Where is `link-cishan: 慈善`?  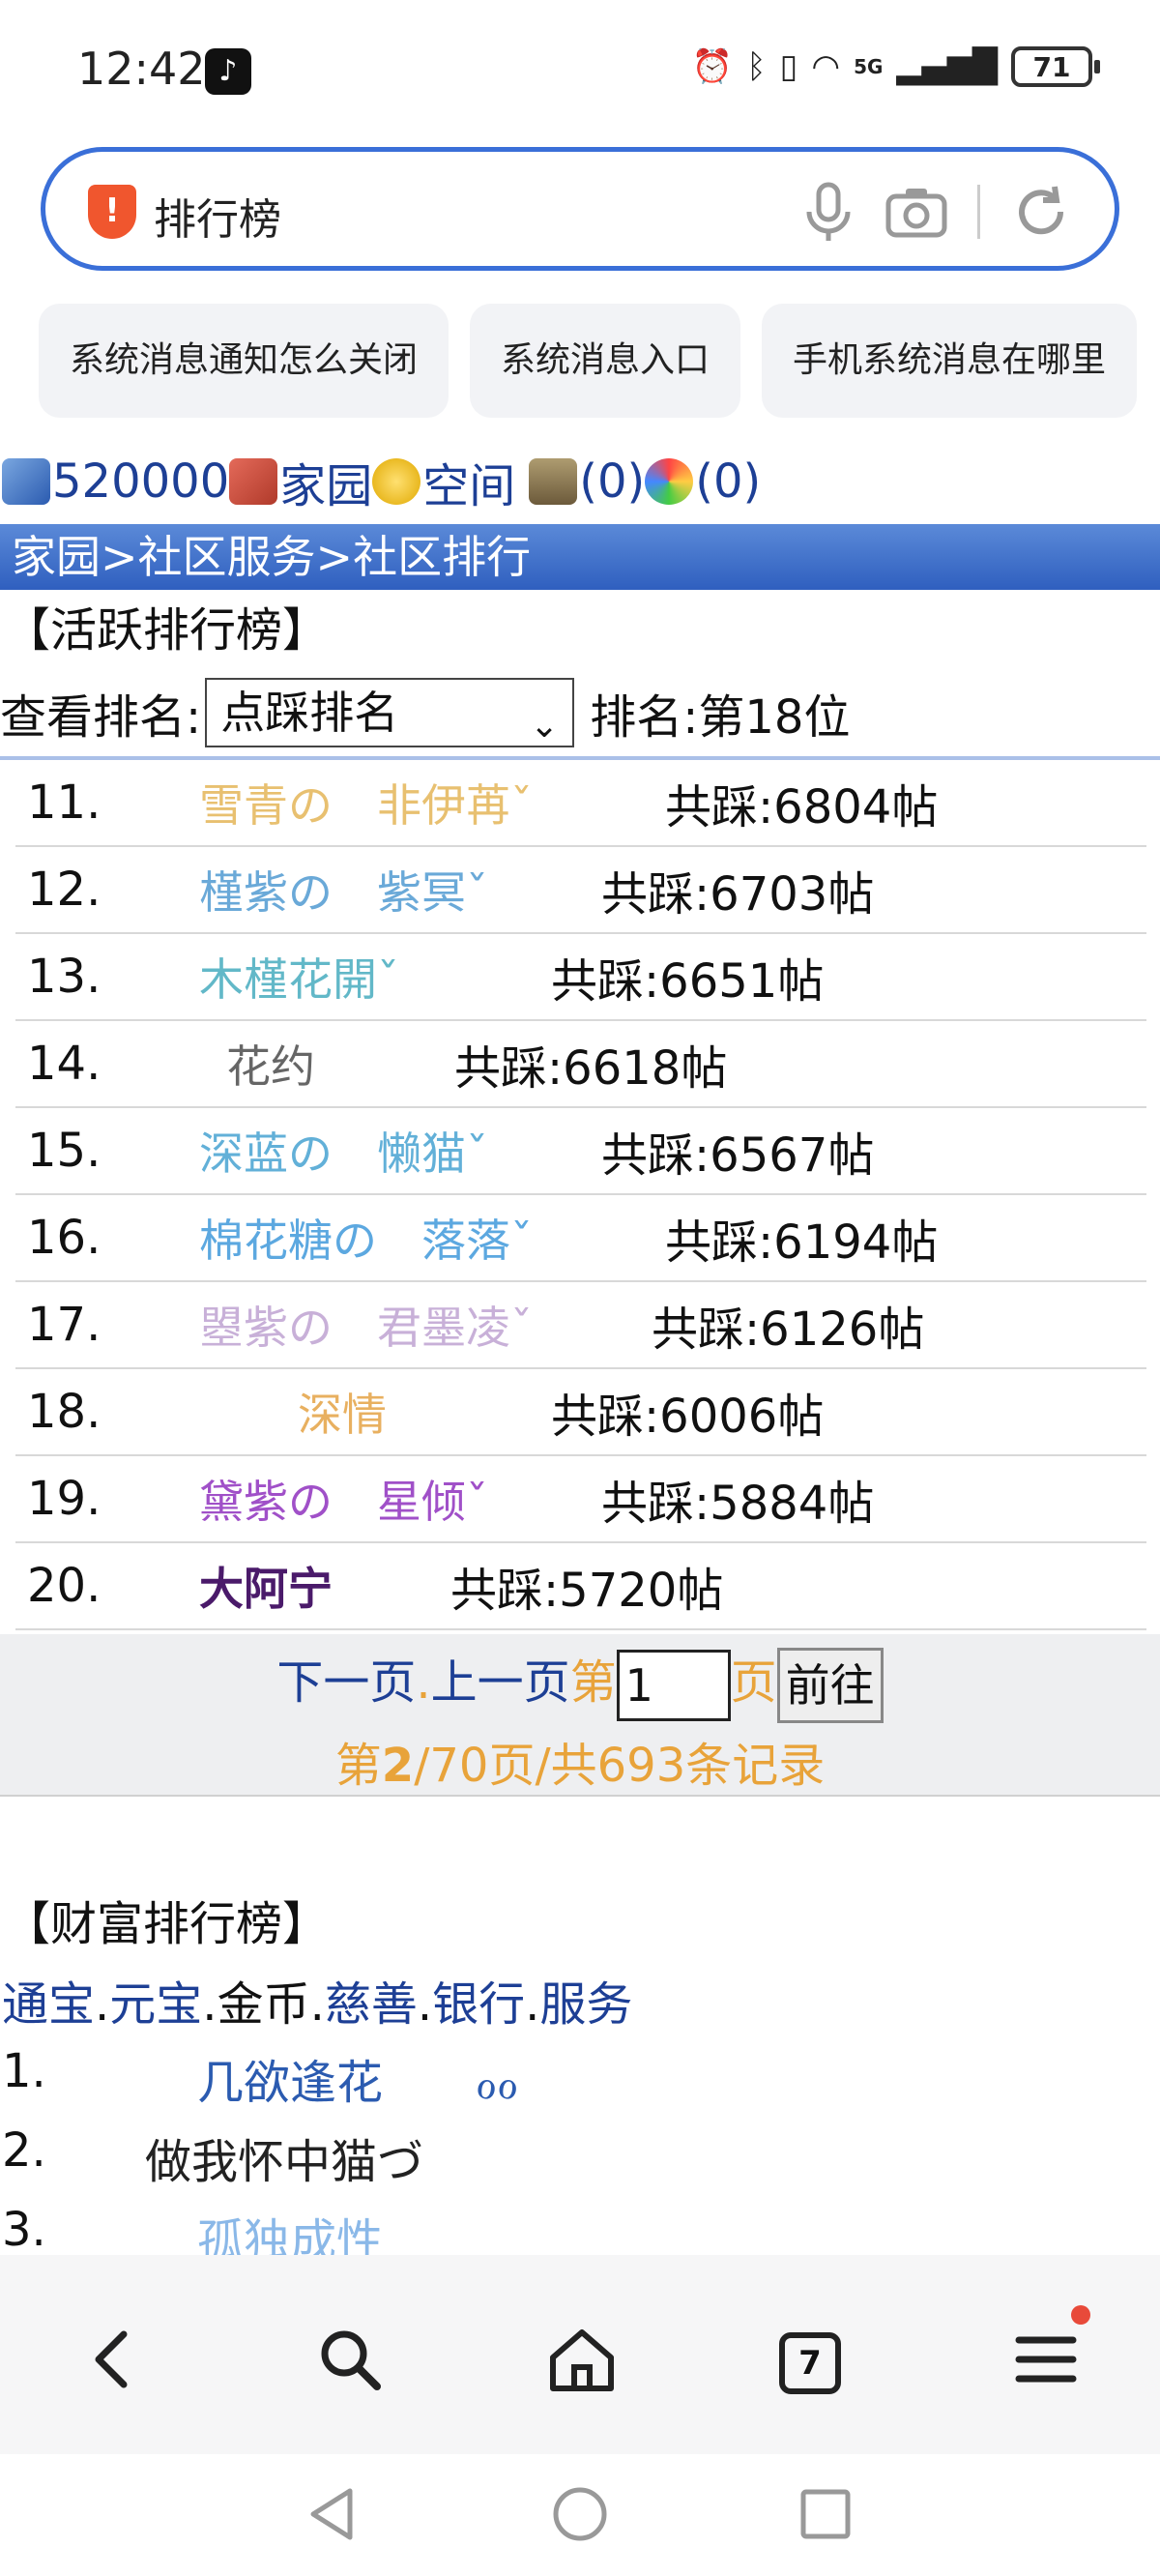
link-cishan: 慈善 is located at coordinates (371, 2004).